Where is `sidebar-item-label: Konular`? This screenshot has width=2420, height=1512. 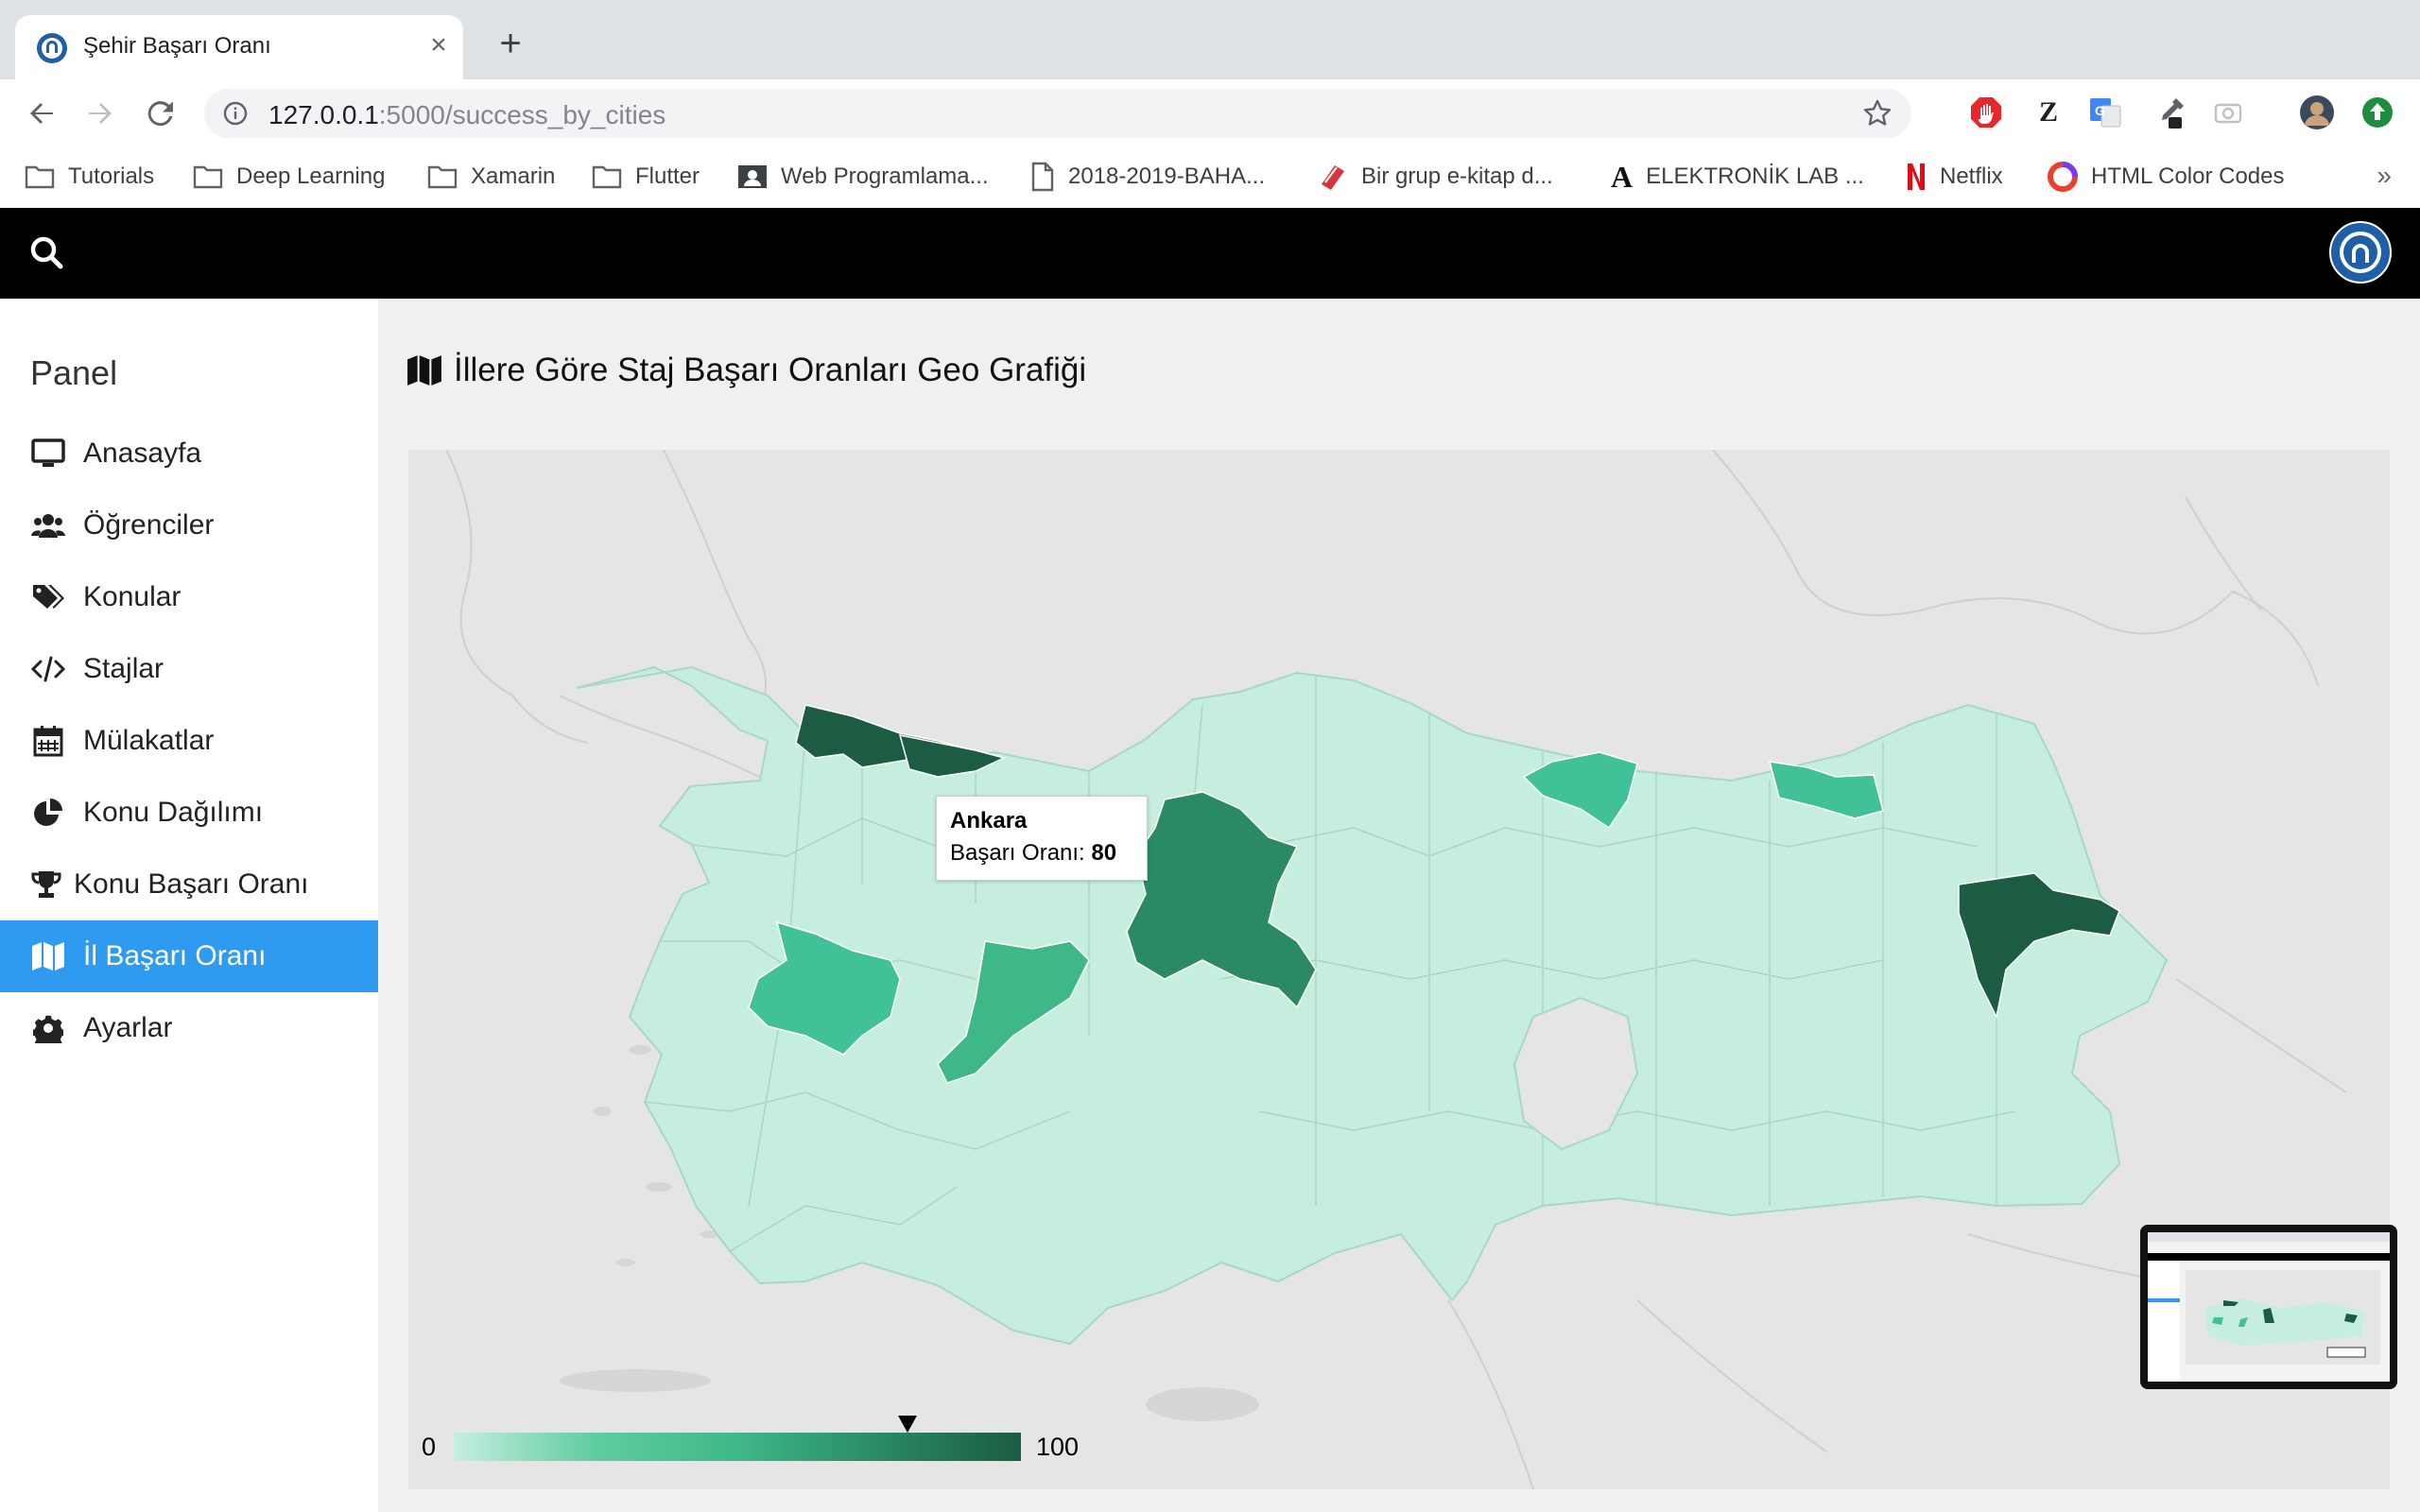
sidebar-item-label: Konular is located at coordinates (132, 596).